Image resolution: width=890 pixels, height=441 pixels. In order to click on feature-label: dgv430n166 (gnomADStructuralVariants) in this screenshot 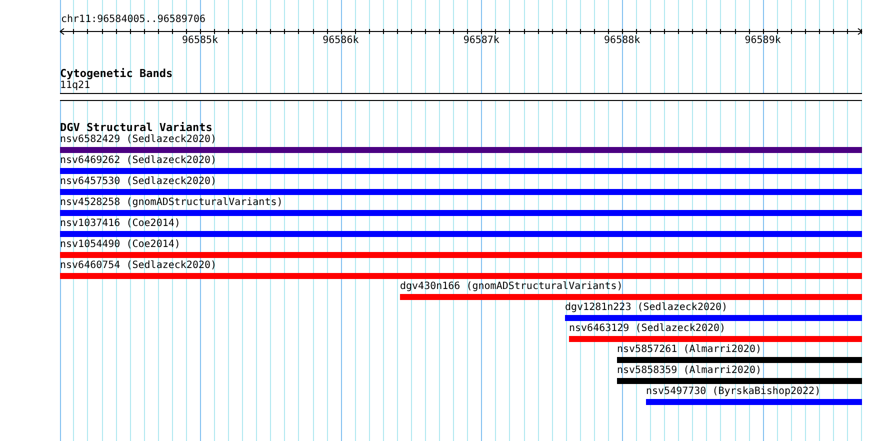, I will do `click(511, 287)`.